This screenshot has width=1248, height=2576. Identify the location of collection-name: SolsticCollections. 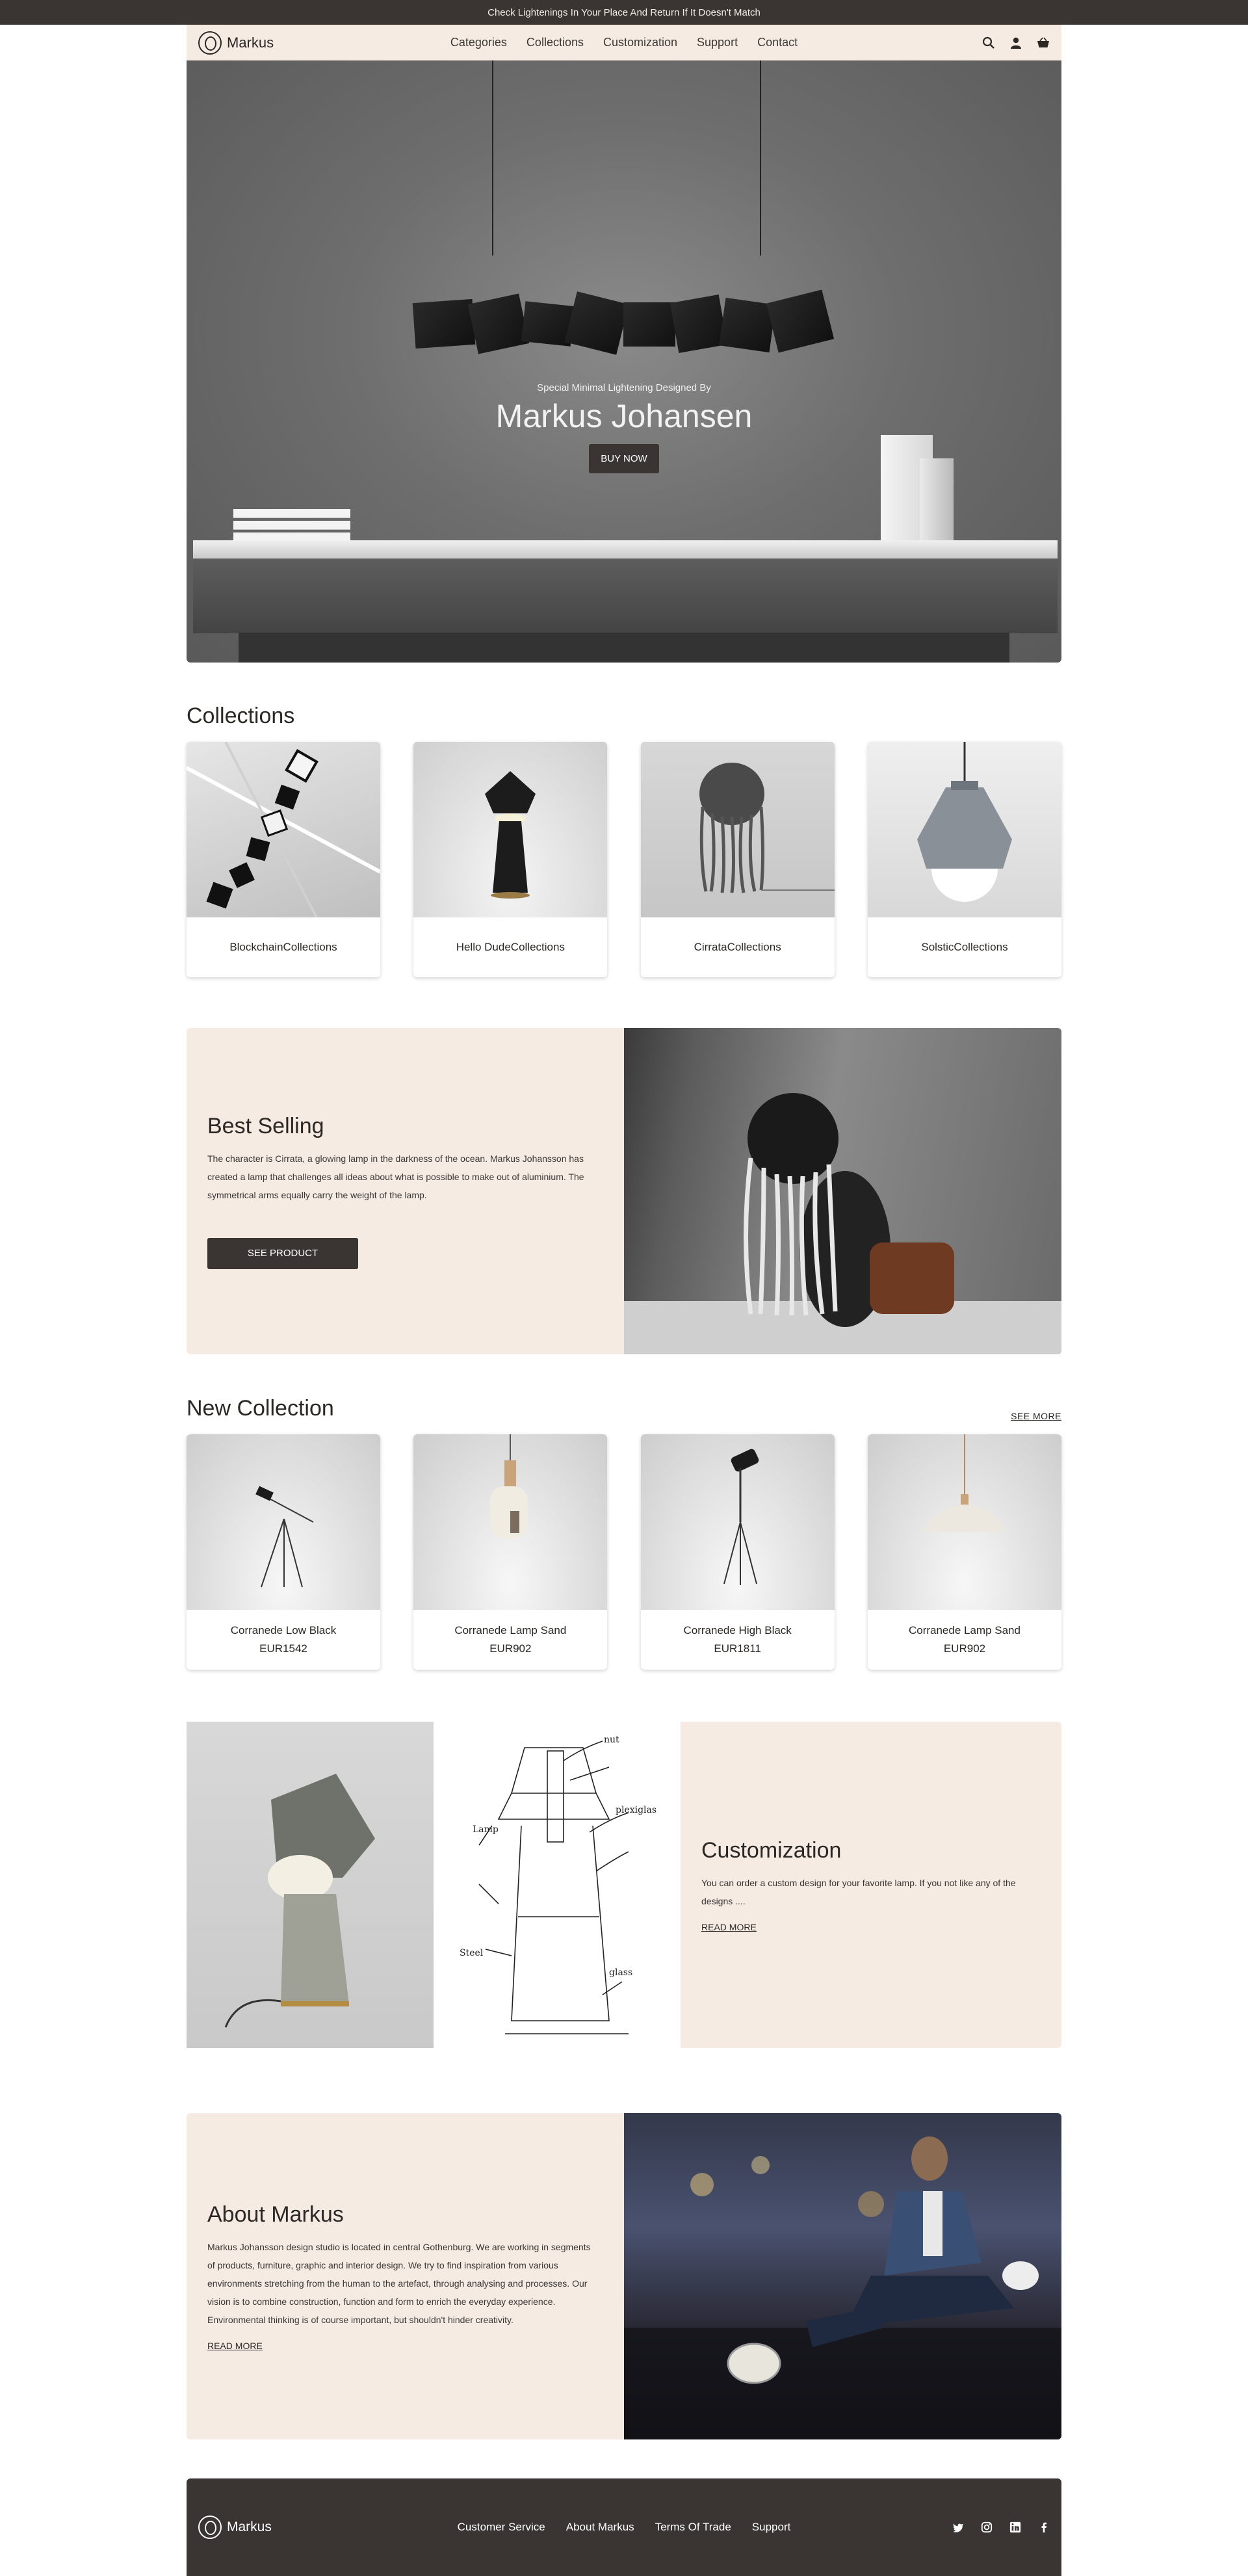
(965, 947).